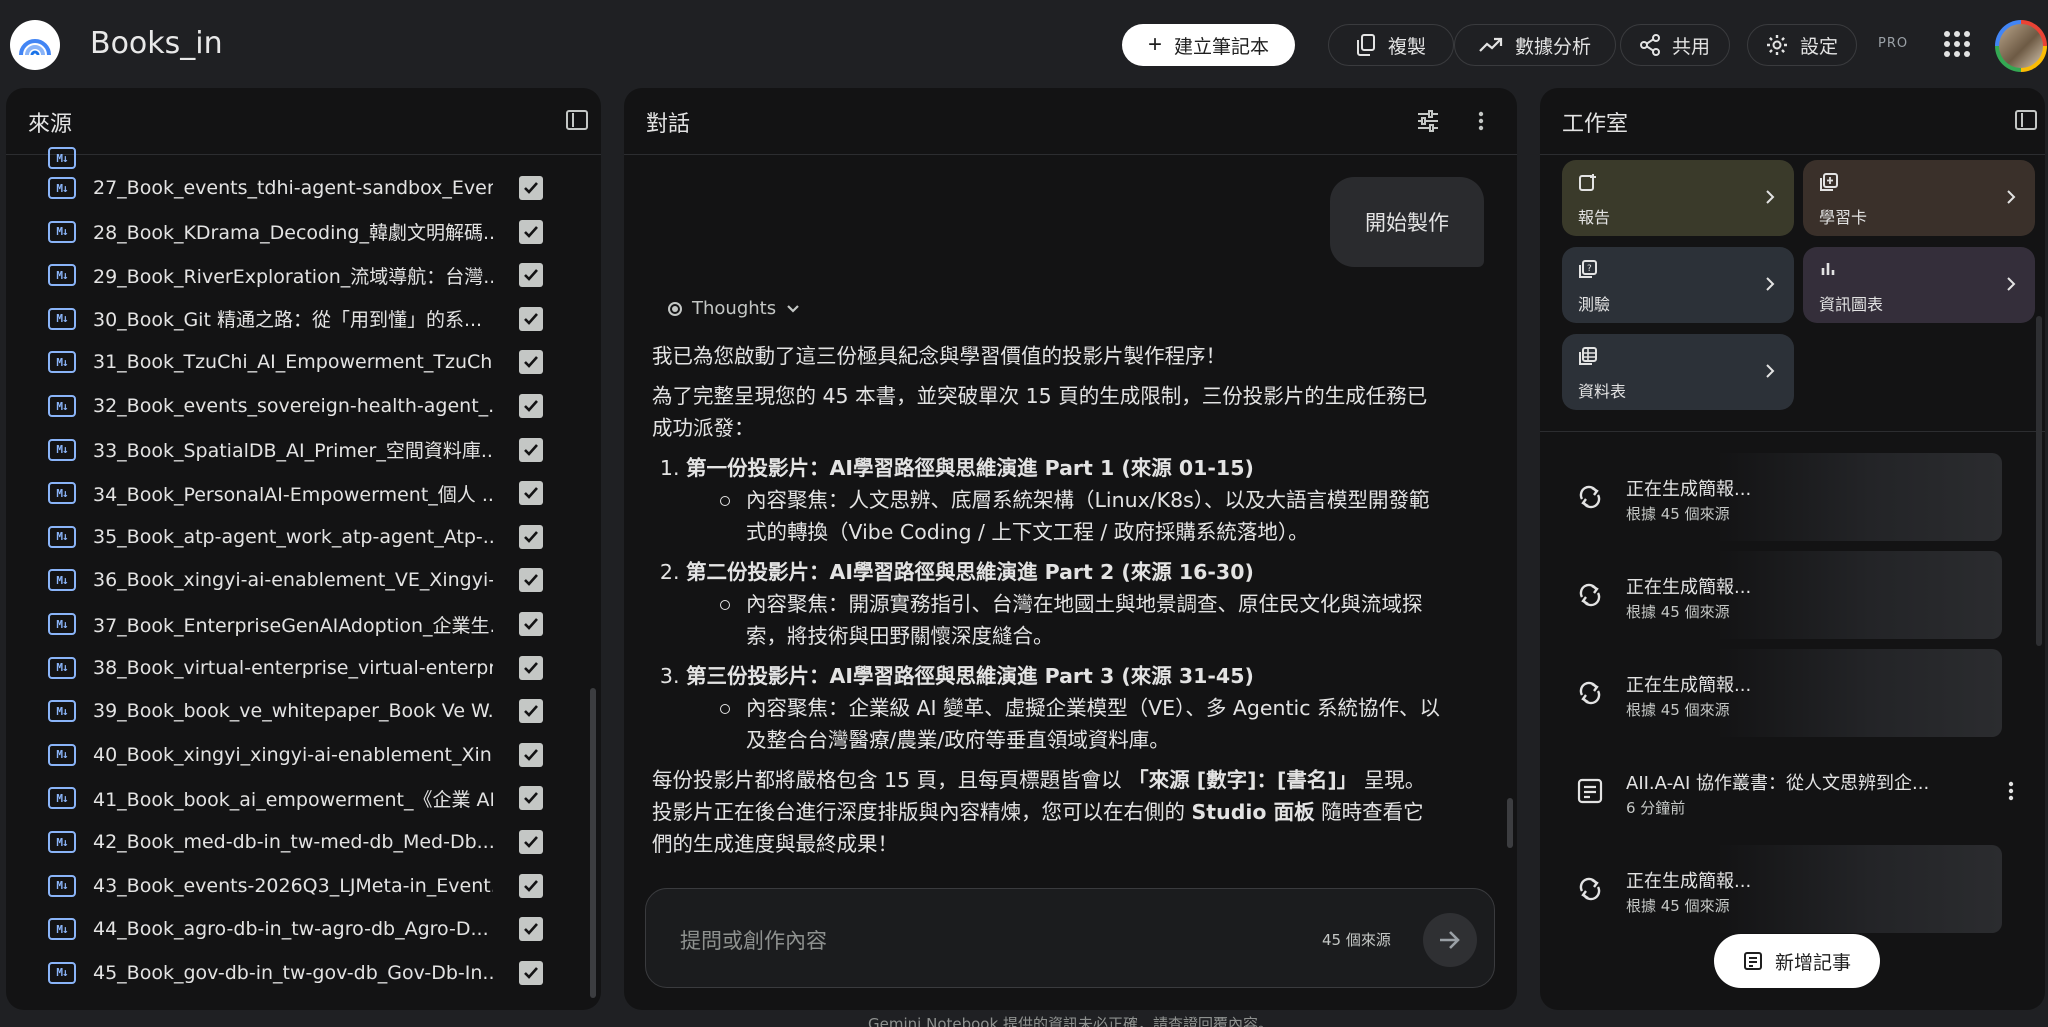 Image resolution: width=2048 pixels, height=1027 pixels. Describe the element at coordinates (593, 843) in the screenshot. I see `sources-scrollbar` at that location.